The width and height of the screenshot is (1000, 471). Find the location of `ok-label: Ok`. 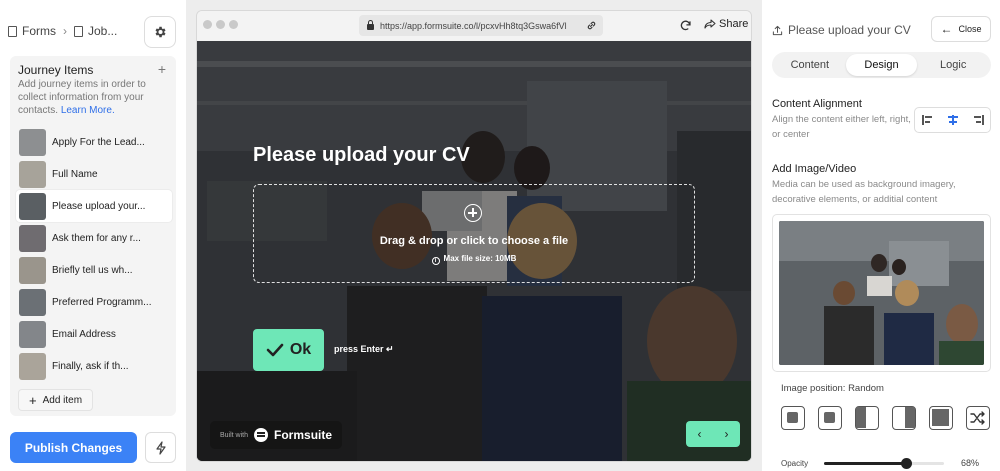

ok-label: Ok is located at coordinates (300, 349).